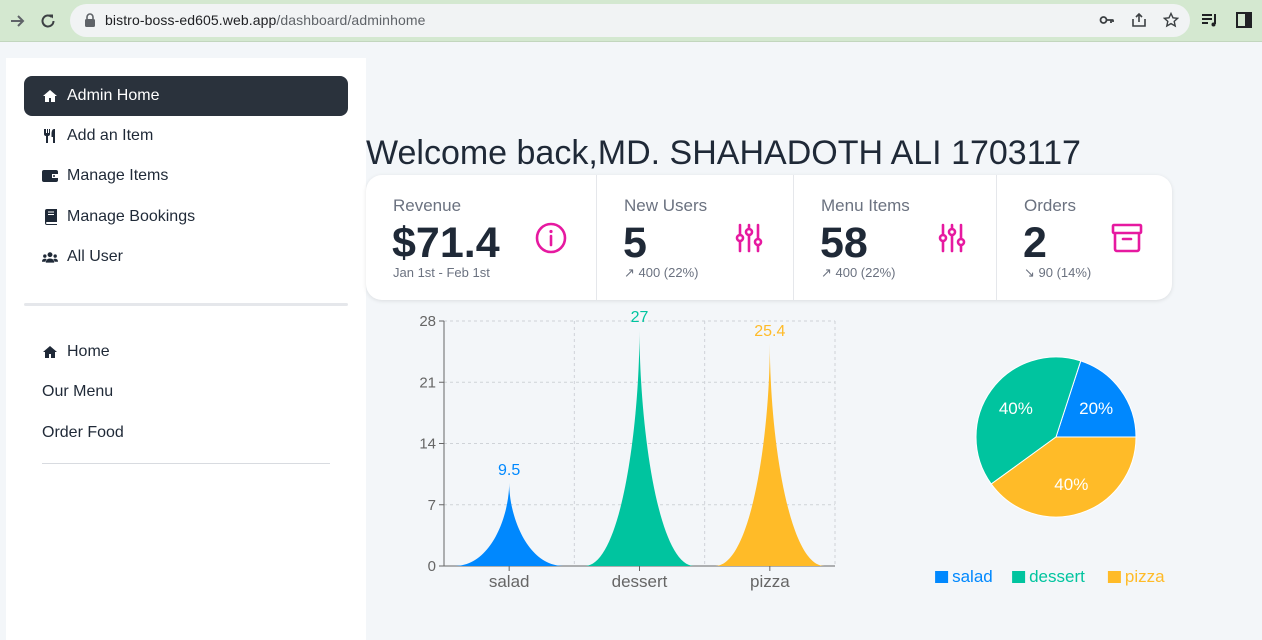 This screenshot has width=1262, height=640. Describe the element at coordinates (551, 238) in the screenshot. I see `info-circle-icon` at that location.